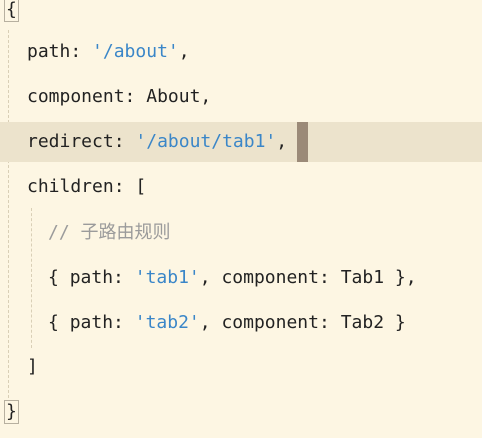 Image resolution: width=482 pixels, height=438 pixels. What do you see at coordinates (243, 15) in the screenshot?
I see `code-line-1: {` at bounding box center [243, 15].